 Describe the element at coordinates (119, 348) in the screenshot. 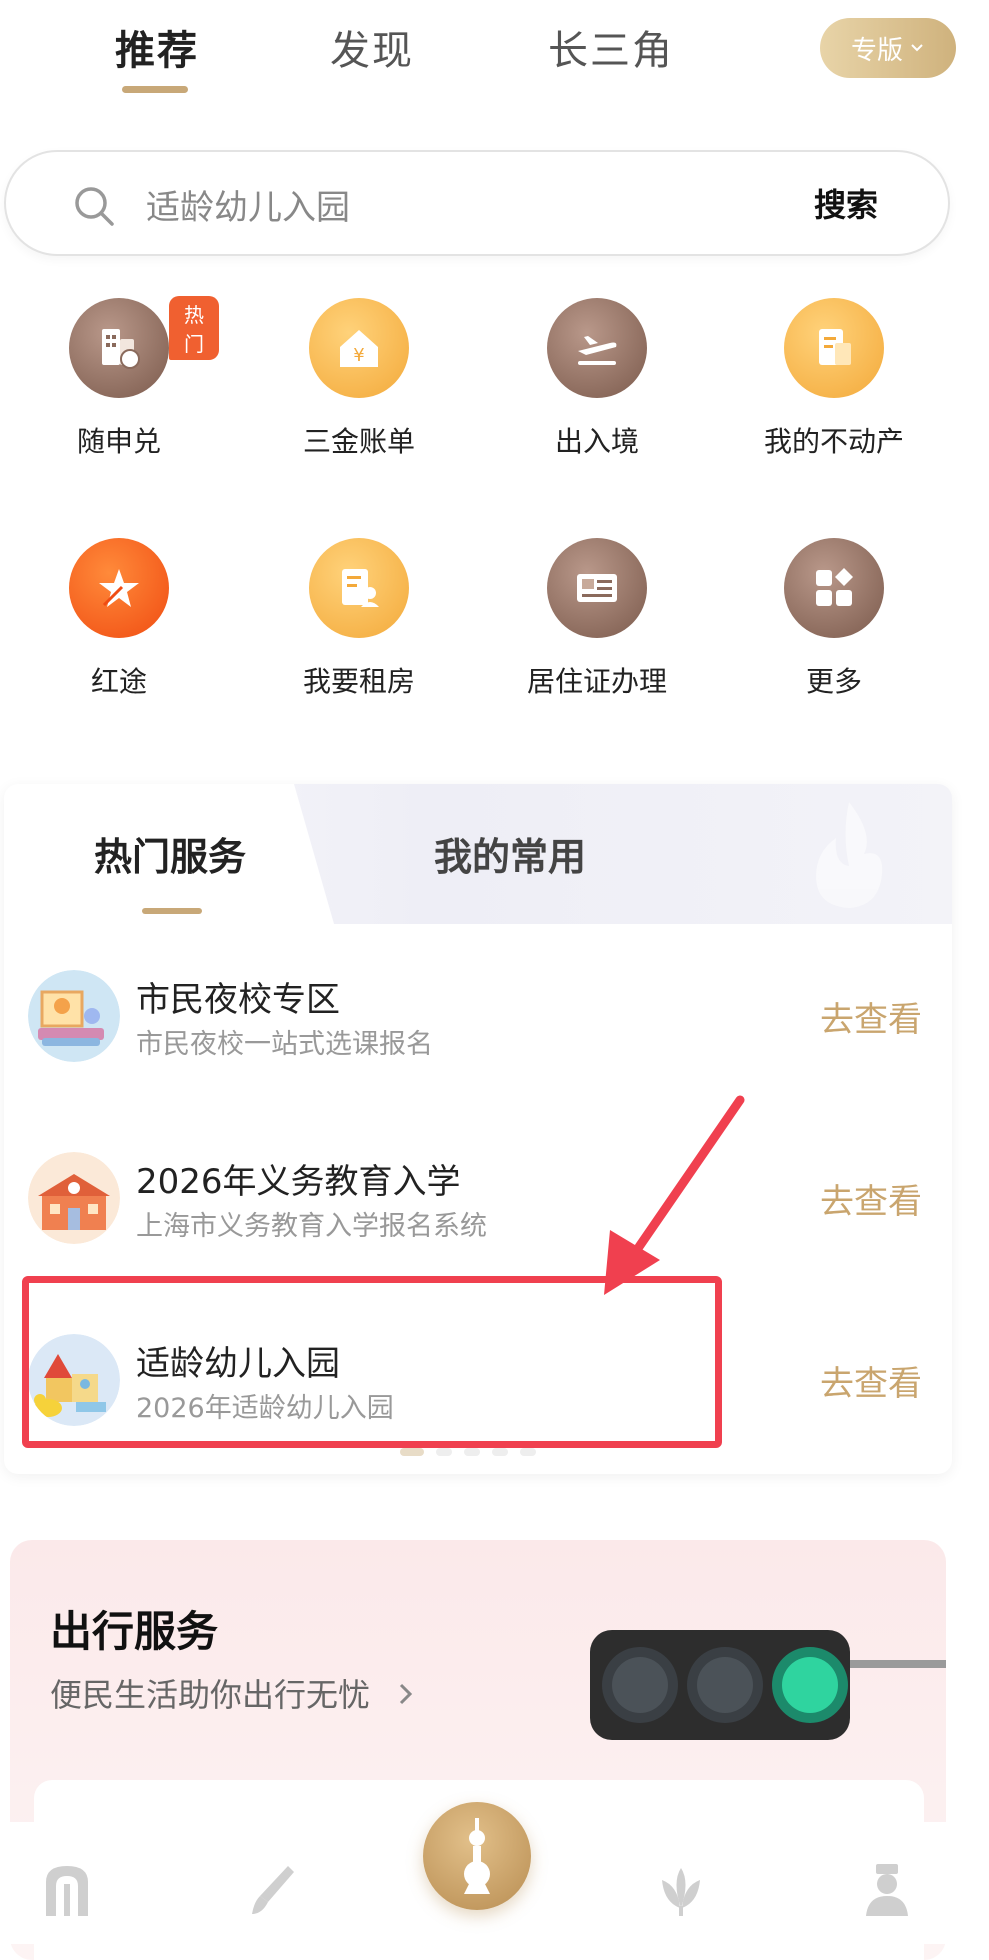

I see `building-coupon-icon` at that location.